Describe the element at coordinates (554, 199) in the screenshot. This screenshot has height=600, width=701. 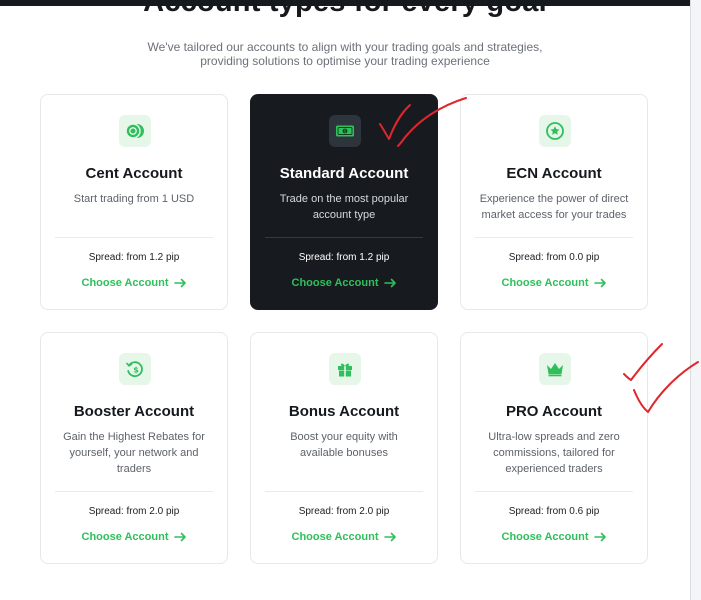
I see `description-line: Experience the power of direct` at that location.